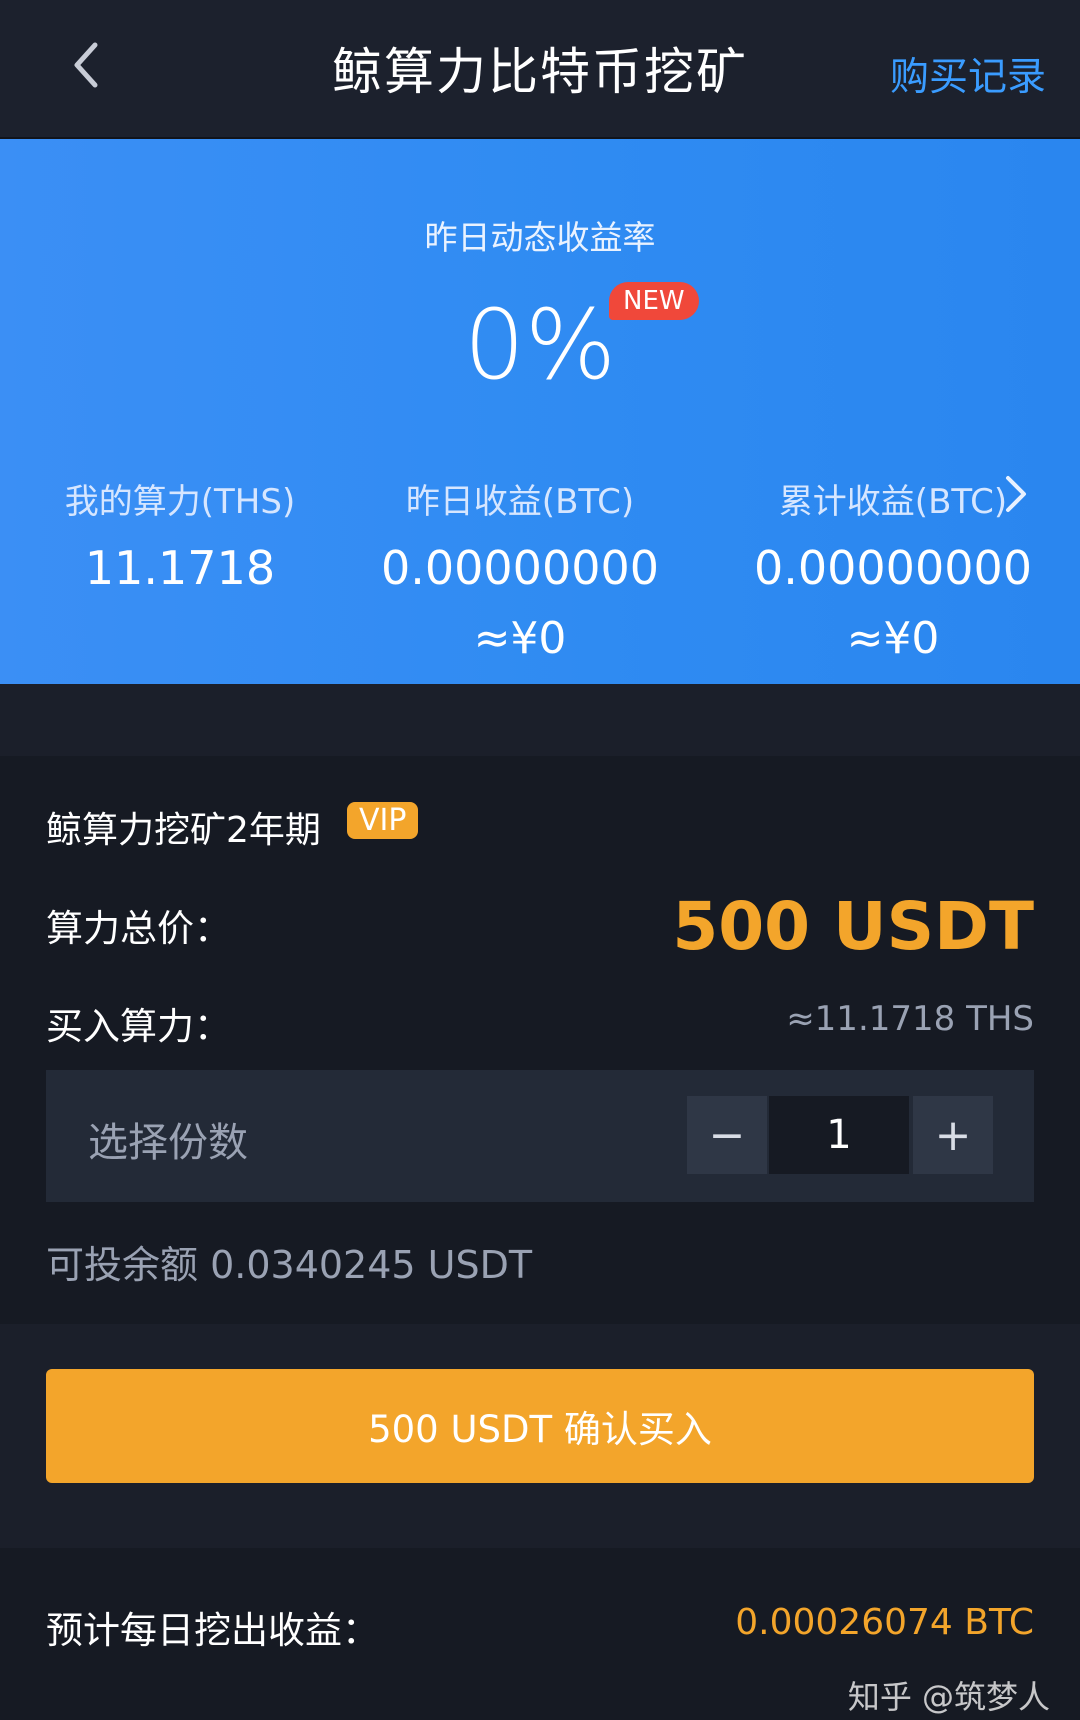 The width and height of the screenshot is (1080, 1720). Describe the element at coordinates (212, 1630) in the screenshot. I see `daily-estimate-label: 预计每日挖出收益：` at that location.